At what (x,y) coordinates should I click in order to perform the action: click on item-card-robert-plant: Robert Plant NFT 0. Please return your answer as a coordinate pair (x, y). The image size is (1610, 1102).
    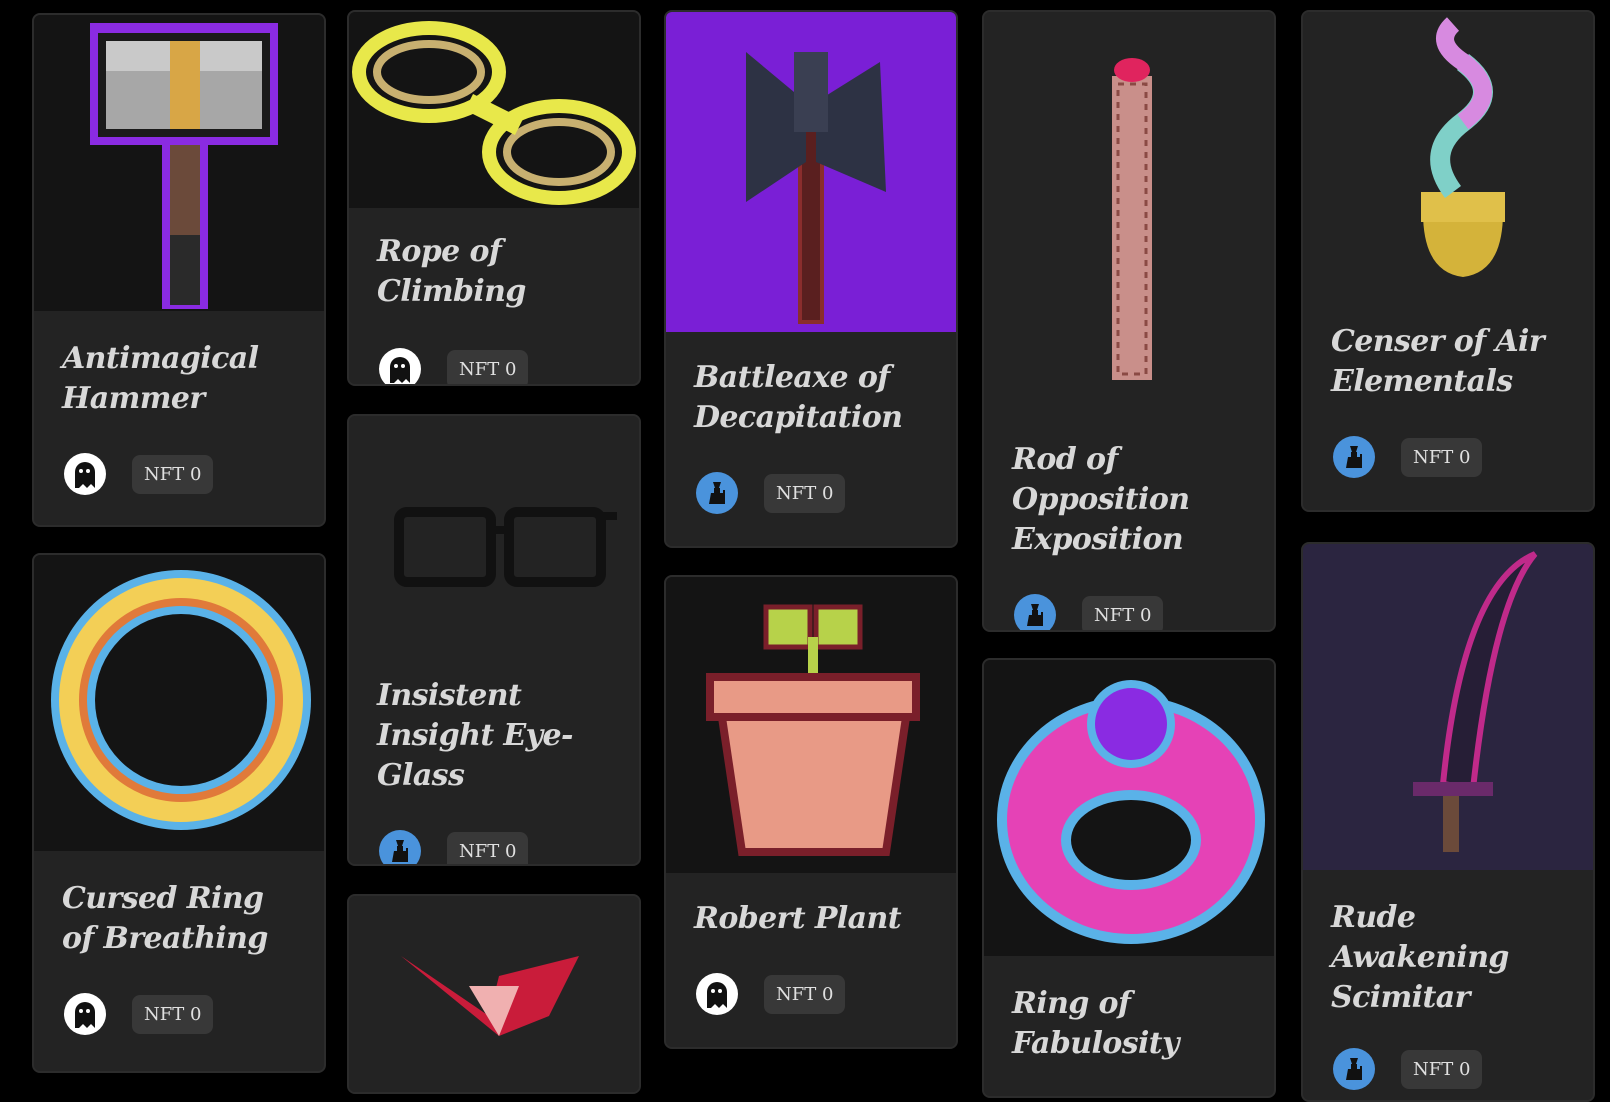
    Looking at the image, I should click on (811, 812).